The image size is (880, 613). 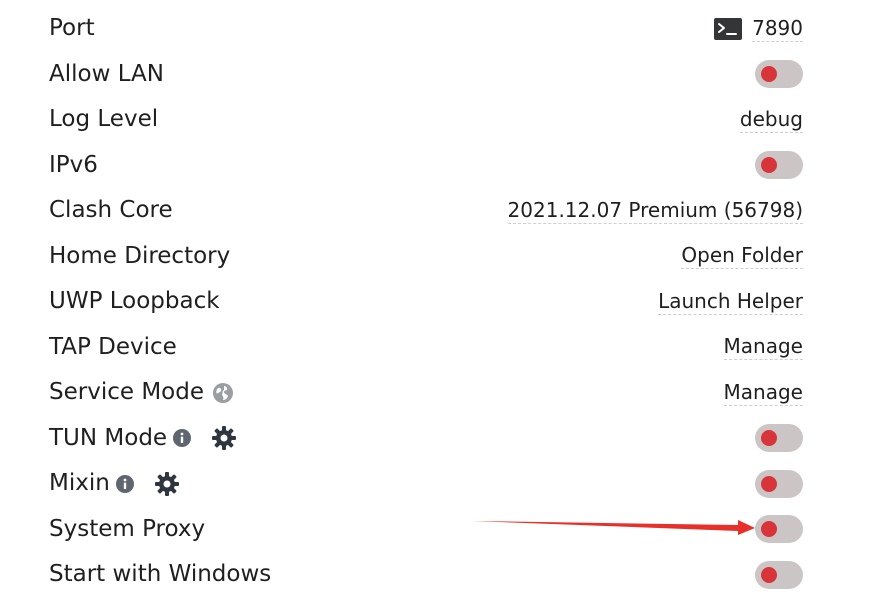 I want to click on setting-label-home-directory: Home Directory, so click(x=140, y=255).